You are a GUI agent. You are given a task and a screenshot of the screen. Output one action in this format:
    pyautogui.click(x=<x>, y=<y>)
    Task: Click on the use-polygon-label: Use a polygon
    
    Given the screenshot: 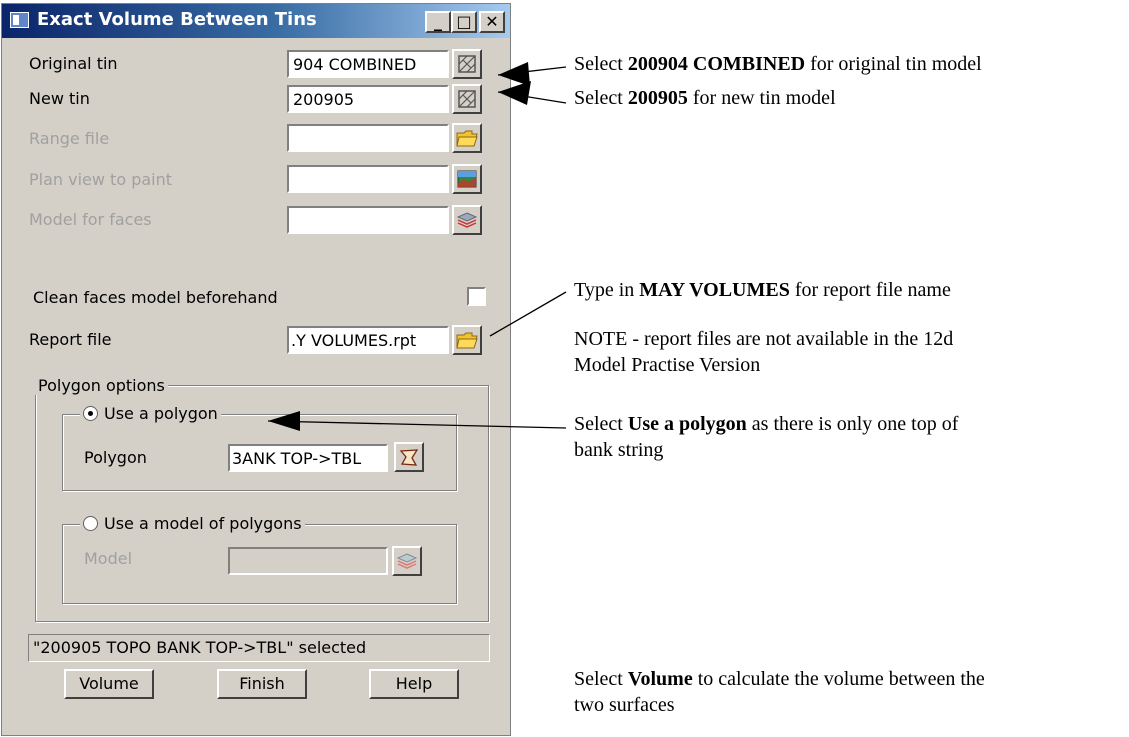 What is the action you would take?
    pyautogui.click(x=161, y=413)
    